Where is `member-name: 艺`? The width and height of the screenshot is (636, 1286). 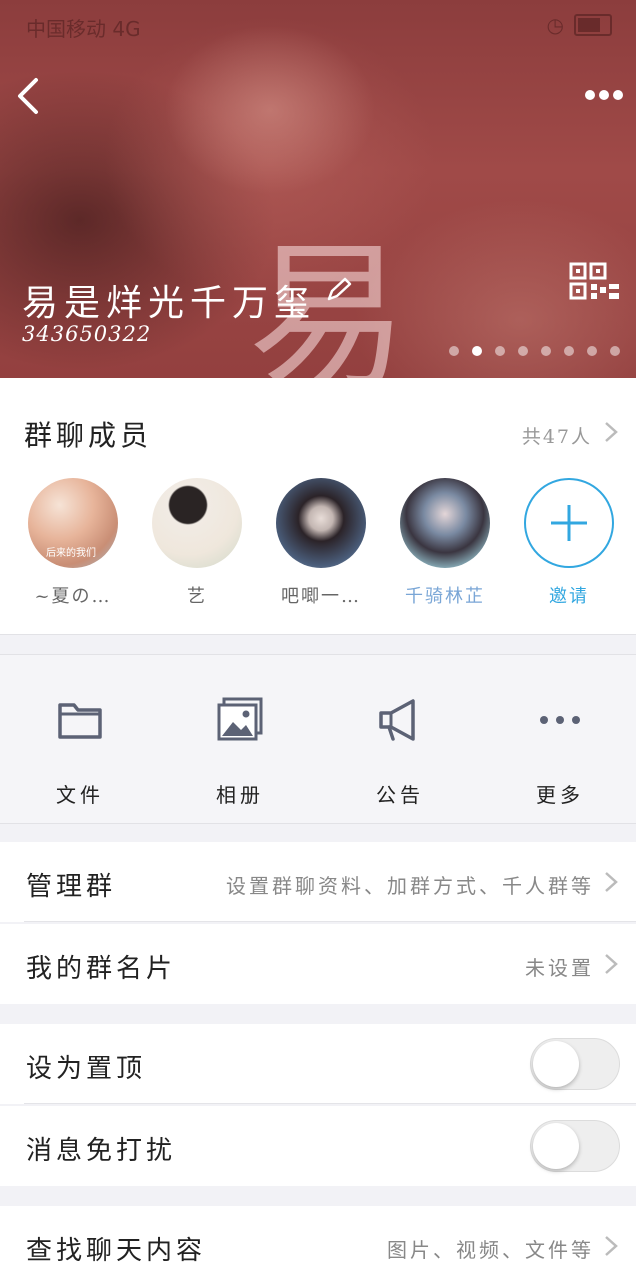
member-name: 艺 is located at coordinates (197, 596).